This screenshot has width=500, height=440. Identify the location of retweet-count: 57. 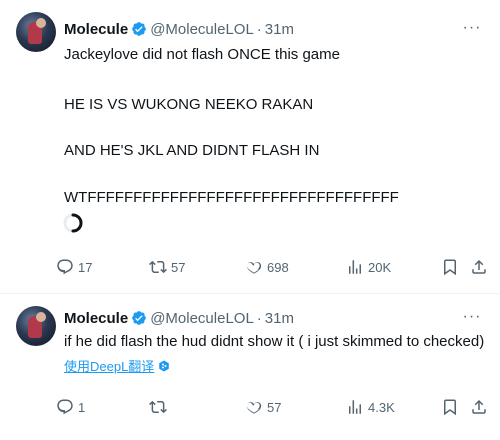
(178, 267).